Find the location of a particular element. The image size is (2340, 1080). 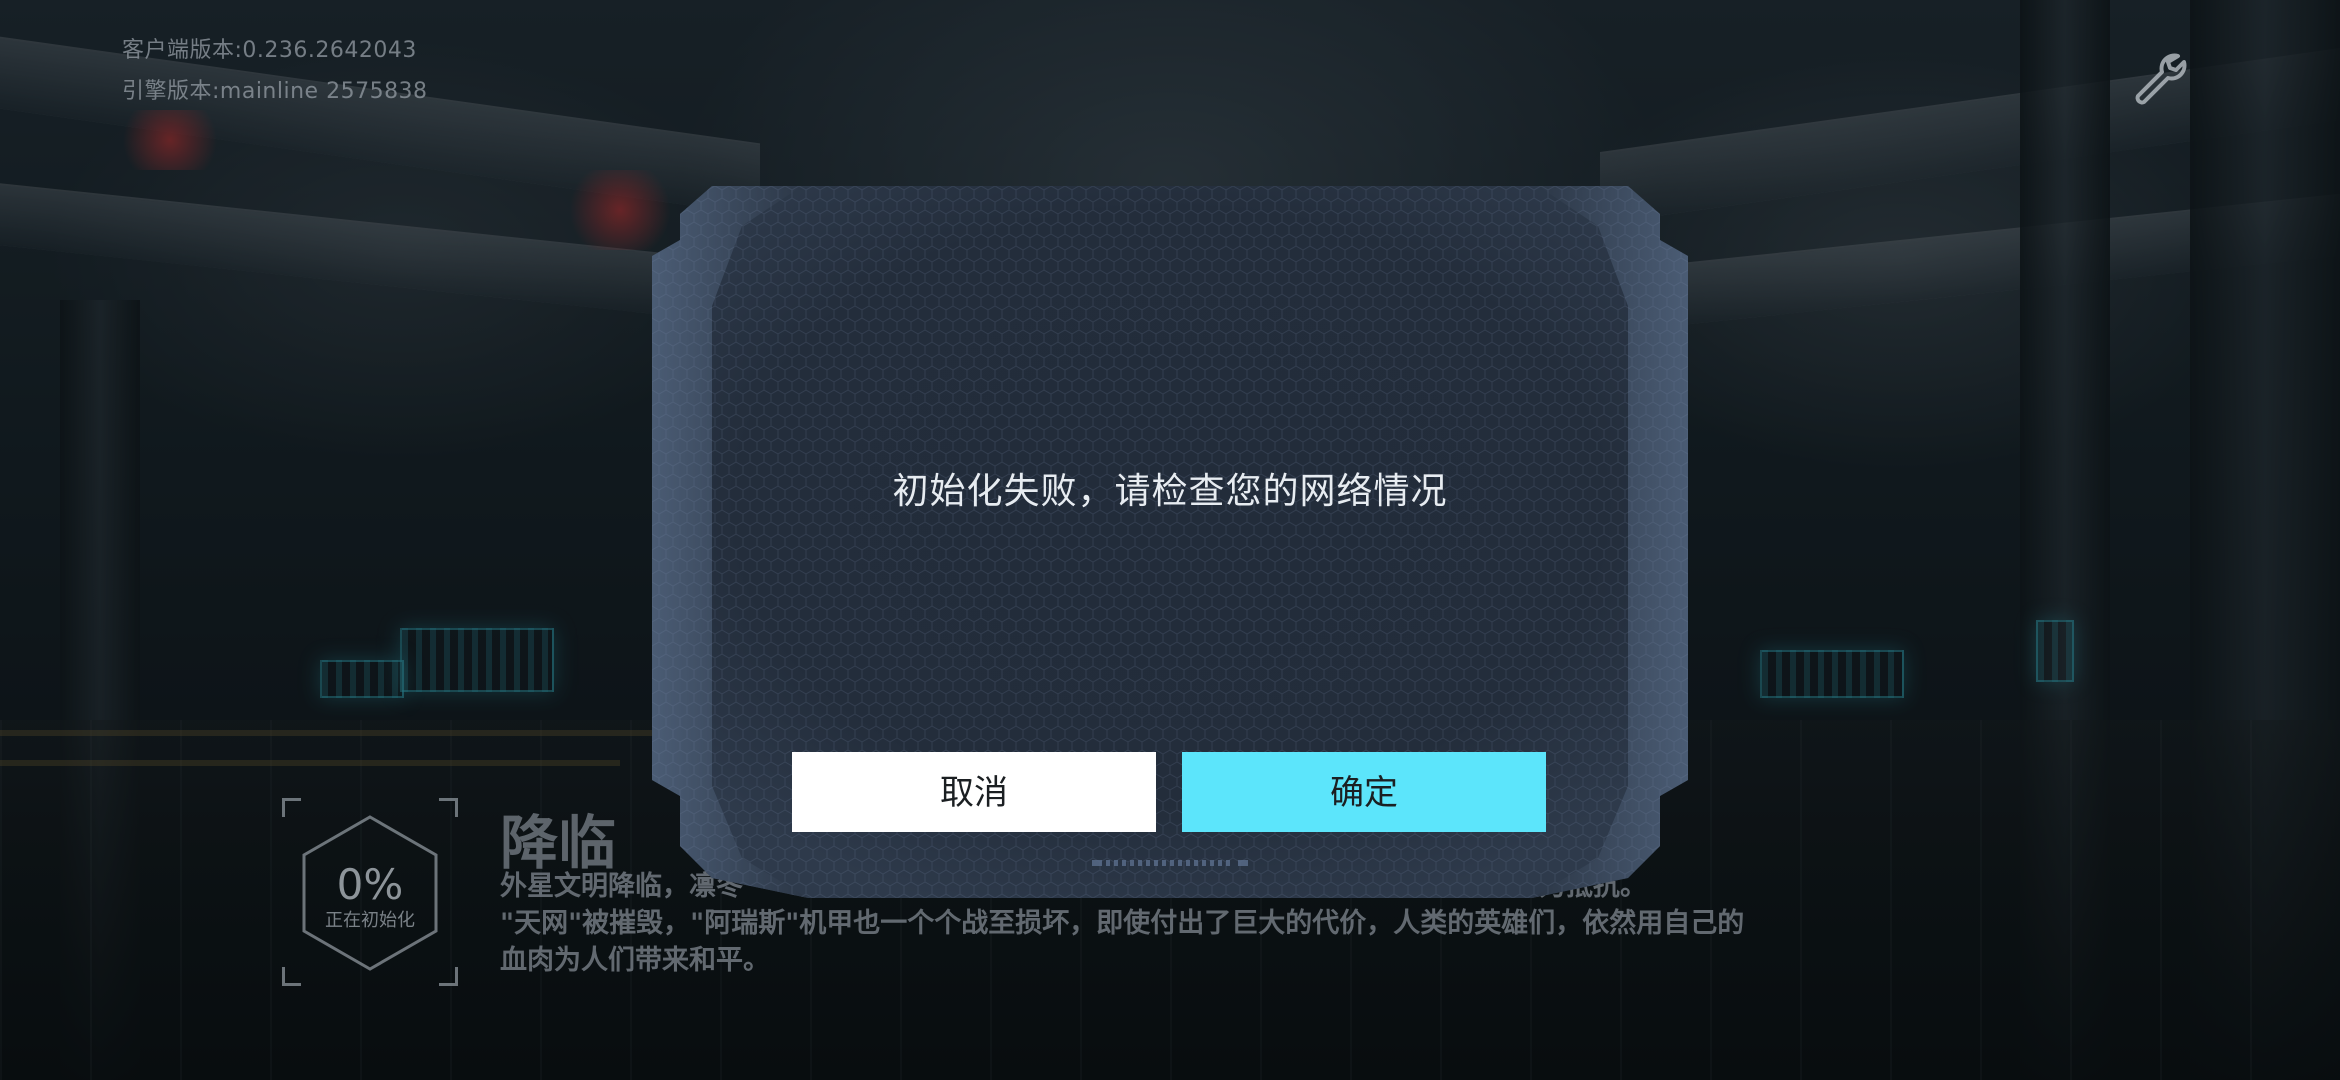

engine-version: 引擎版本:mainline 2575838 is located at coordinates (275, 91).